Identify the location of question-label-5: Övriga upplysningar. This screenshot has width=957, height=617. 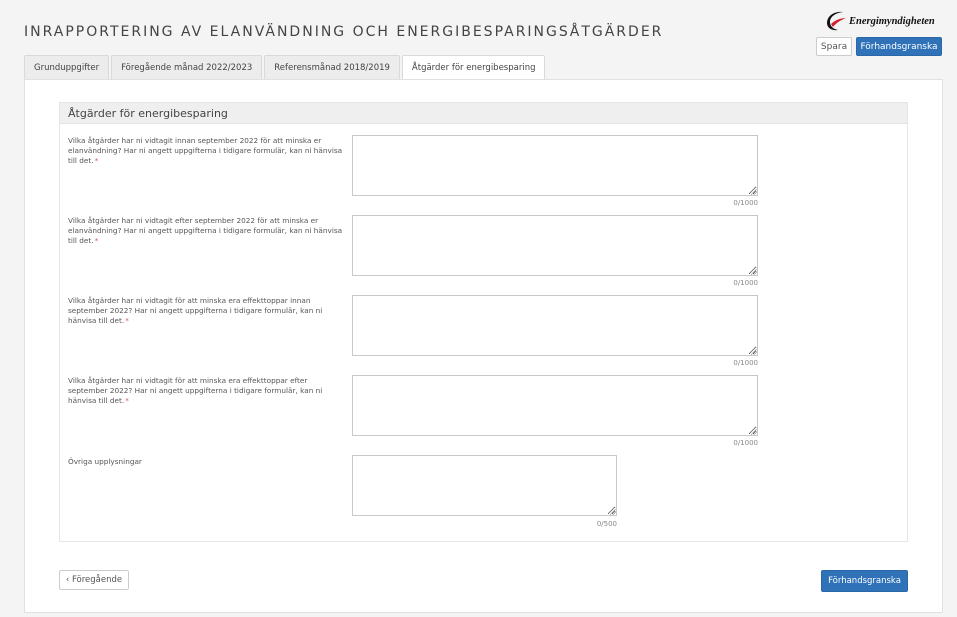
(208, 462).